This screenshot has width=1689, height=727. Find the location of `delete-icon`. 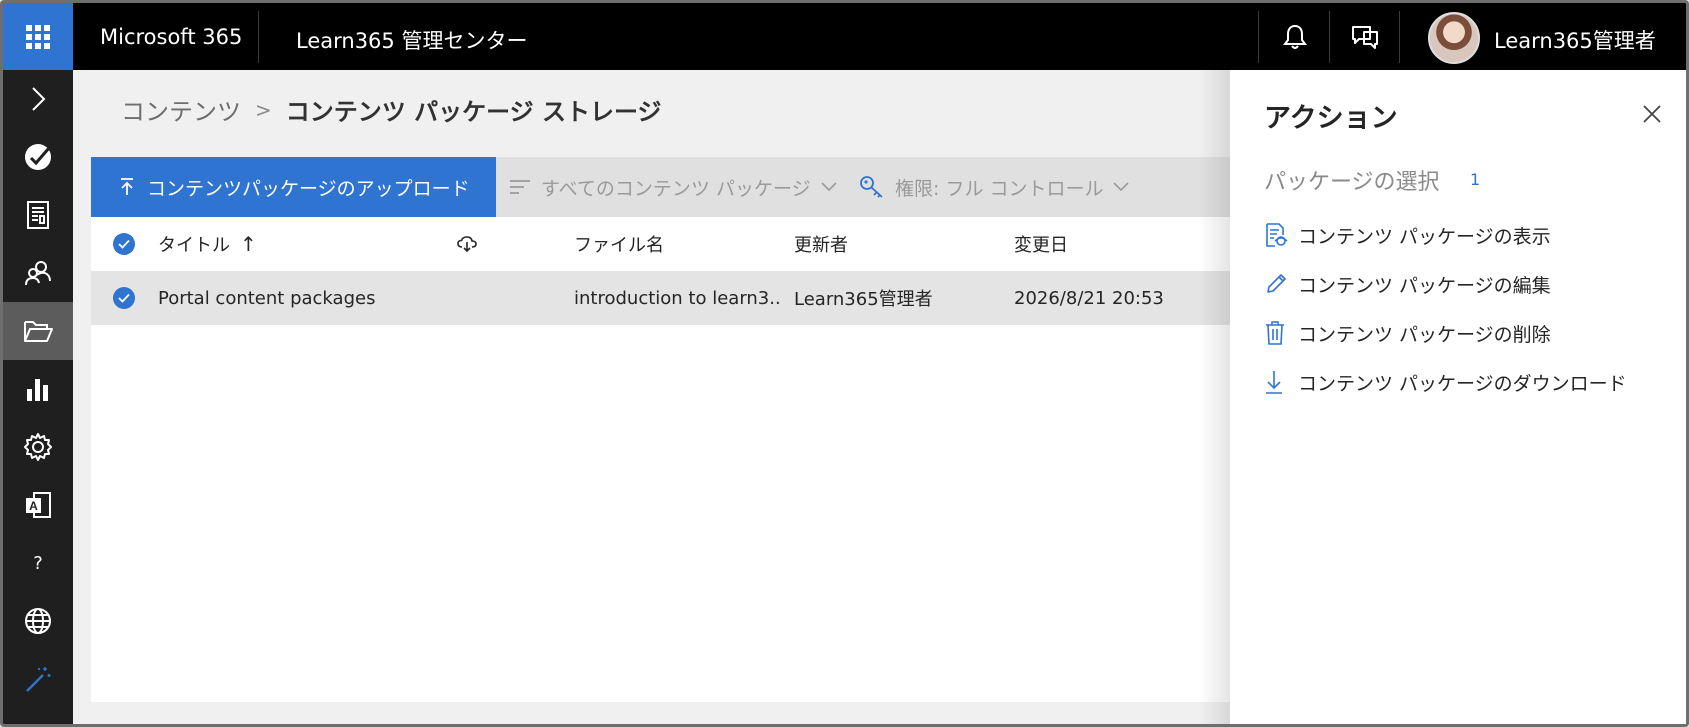

delete-icon is located at coordinates (1281, 333).